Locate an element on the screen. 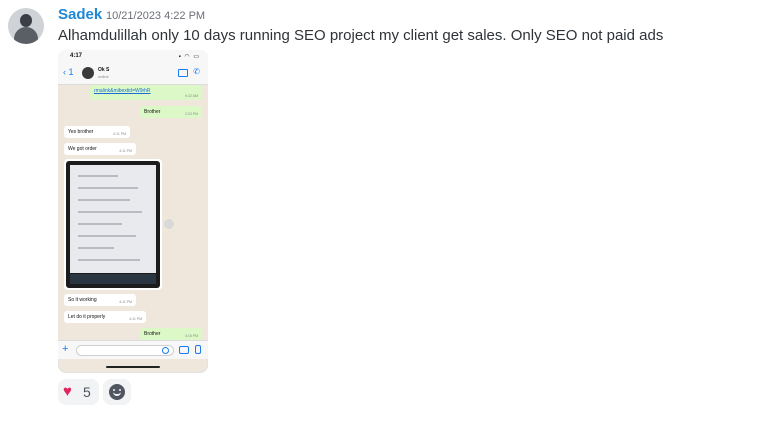  smile-icon is located at coordinates (117, 392).